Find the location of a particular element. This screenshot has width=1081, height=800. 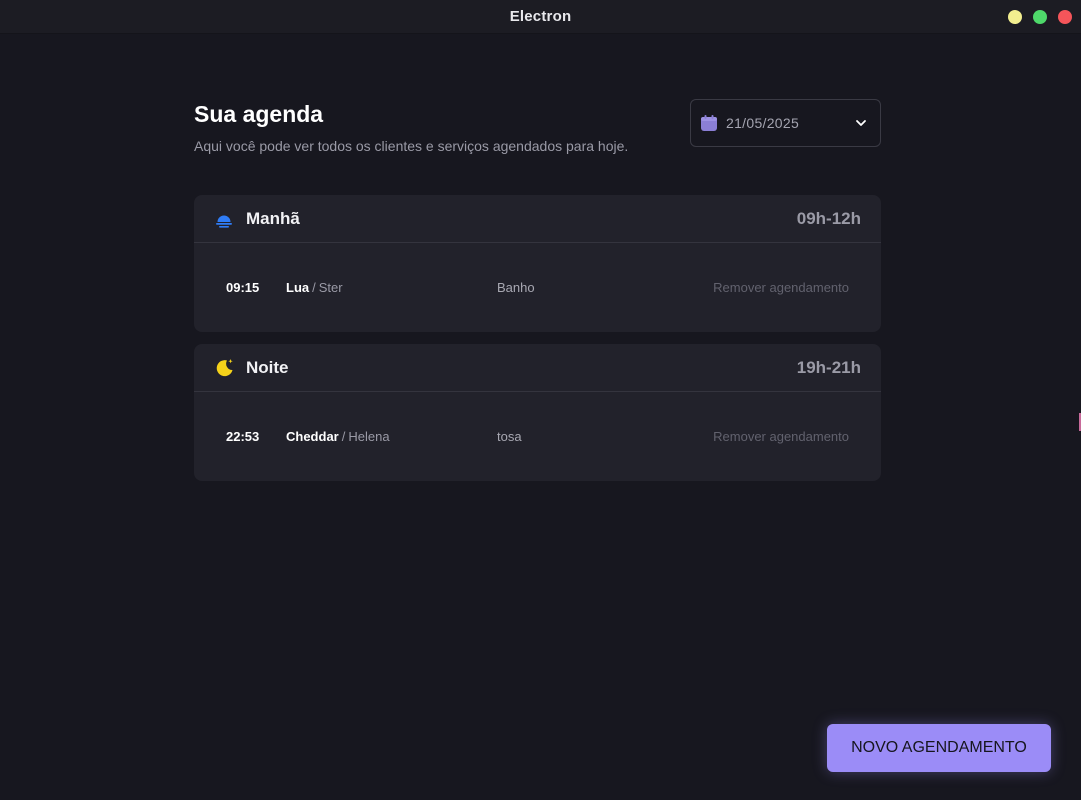

appointment-client: Cheddar / Helena is located at coordinates (338, 436).